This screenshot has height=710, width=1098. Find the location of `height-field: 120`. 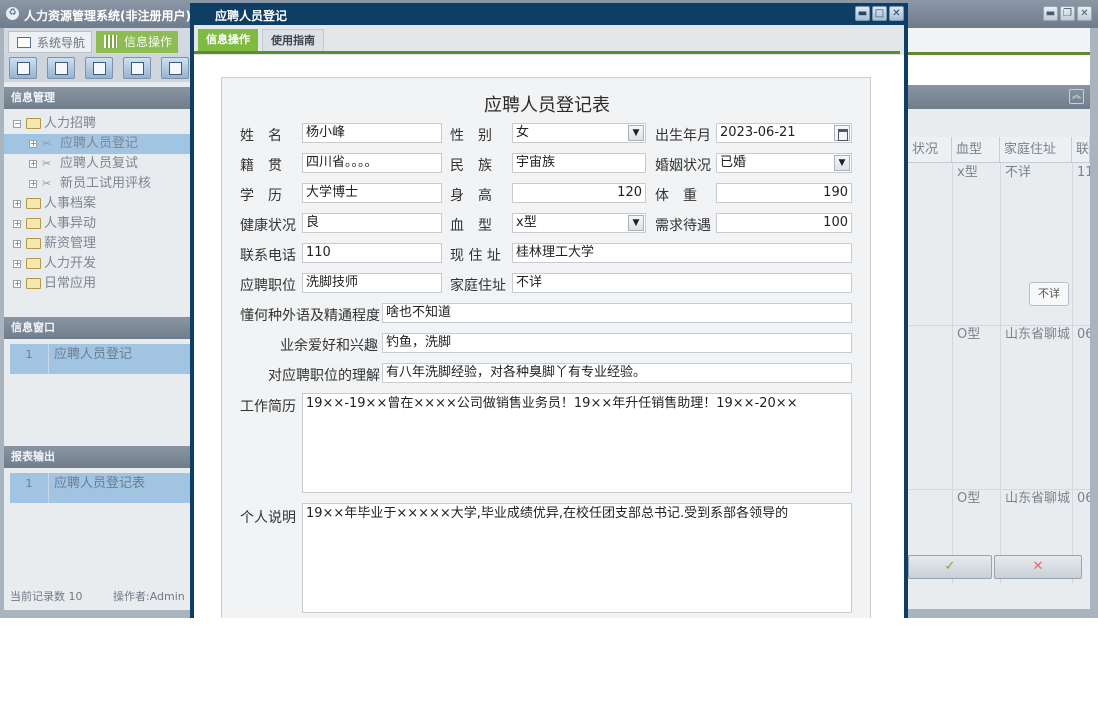

height-field: 120 is located at coordinates (579, 193).